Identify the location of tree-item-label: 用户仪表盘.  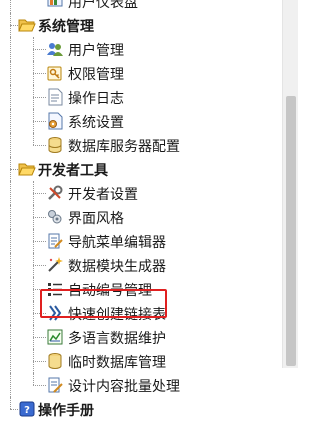
(103, 5).